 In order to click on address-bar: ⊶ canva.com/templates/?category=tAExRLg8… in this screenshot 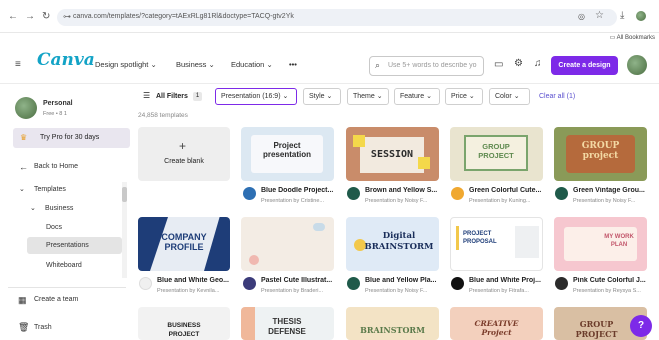, I will do `click(337, 17)`.